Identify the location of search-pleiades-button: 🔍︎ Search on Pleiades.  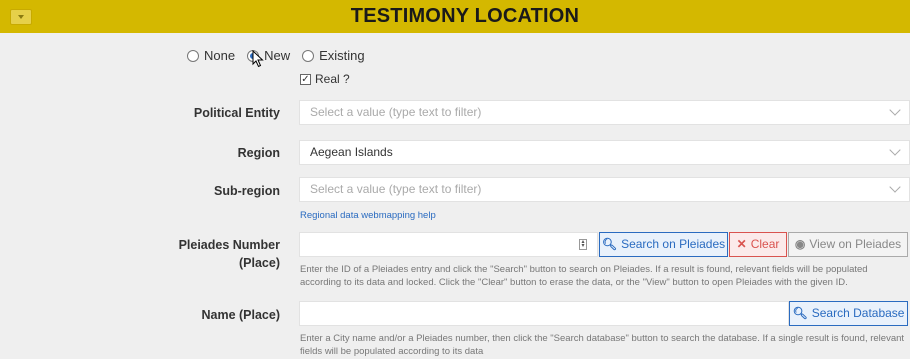
(663, 244).